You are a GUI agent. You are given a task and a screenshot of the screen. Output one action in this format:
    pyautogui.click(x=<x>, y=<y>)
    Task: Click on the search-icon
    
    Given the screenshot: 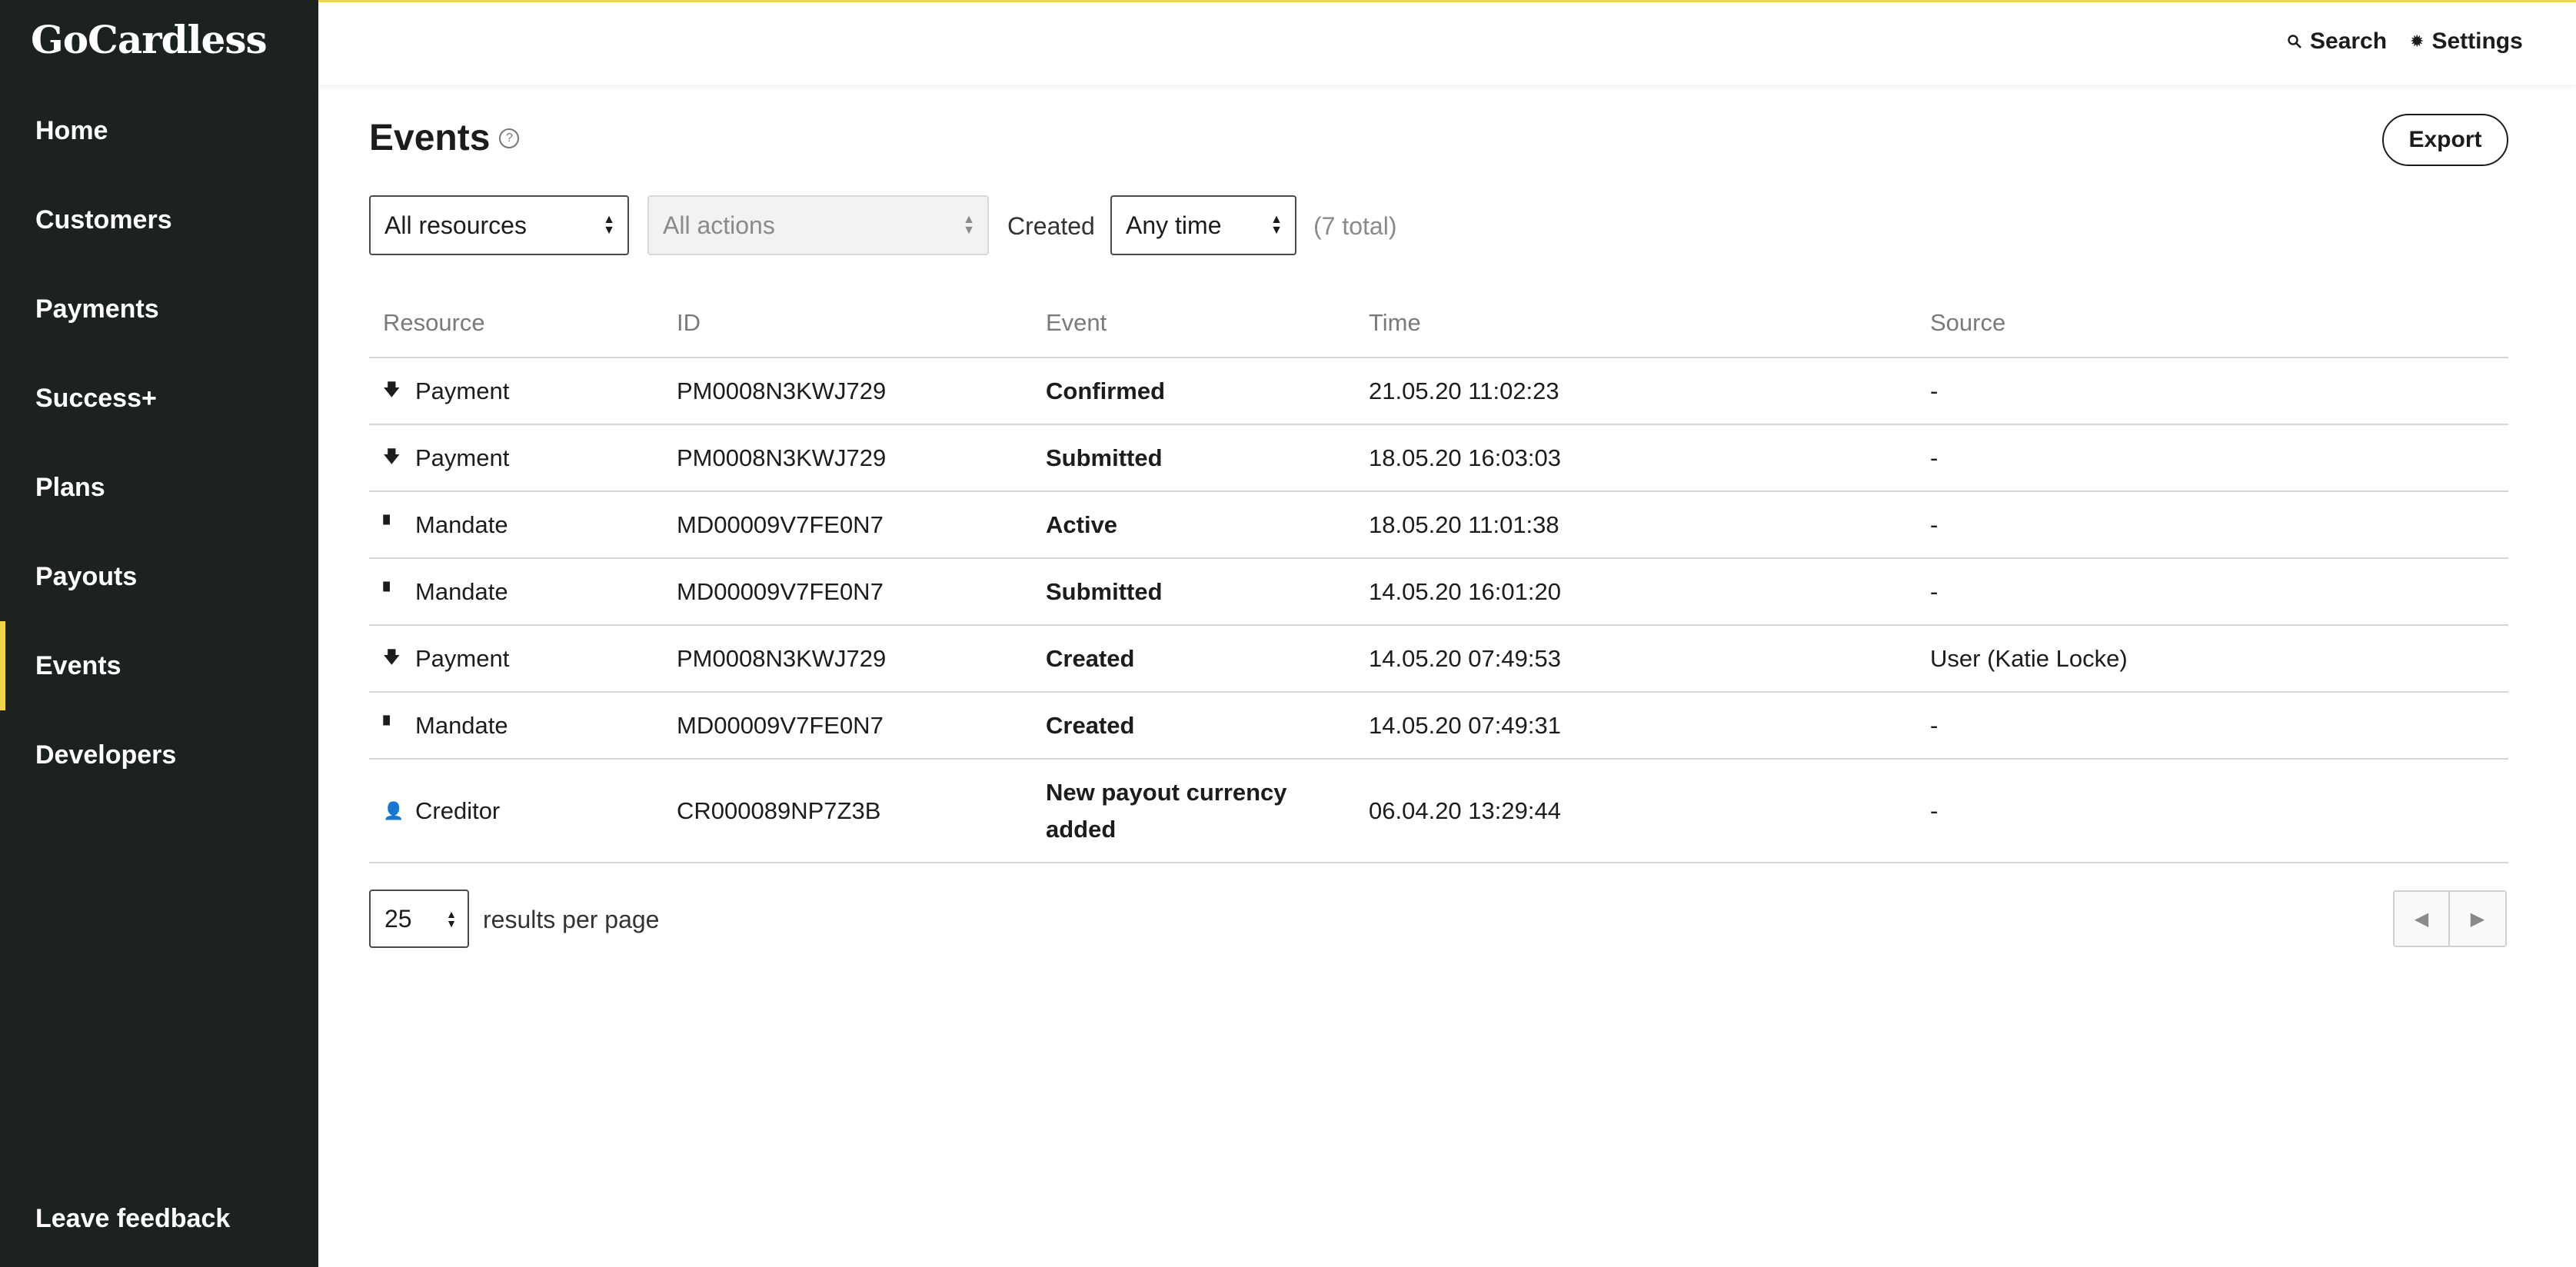 What is the action you would take?
    pyautogui.click(x=2295, y=41)
    